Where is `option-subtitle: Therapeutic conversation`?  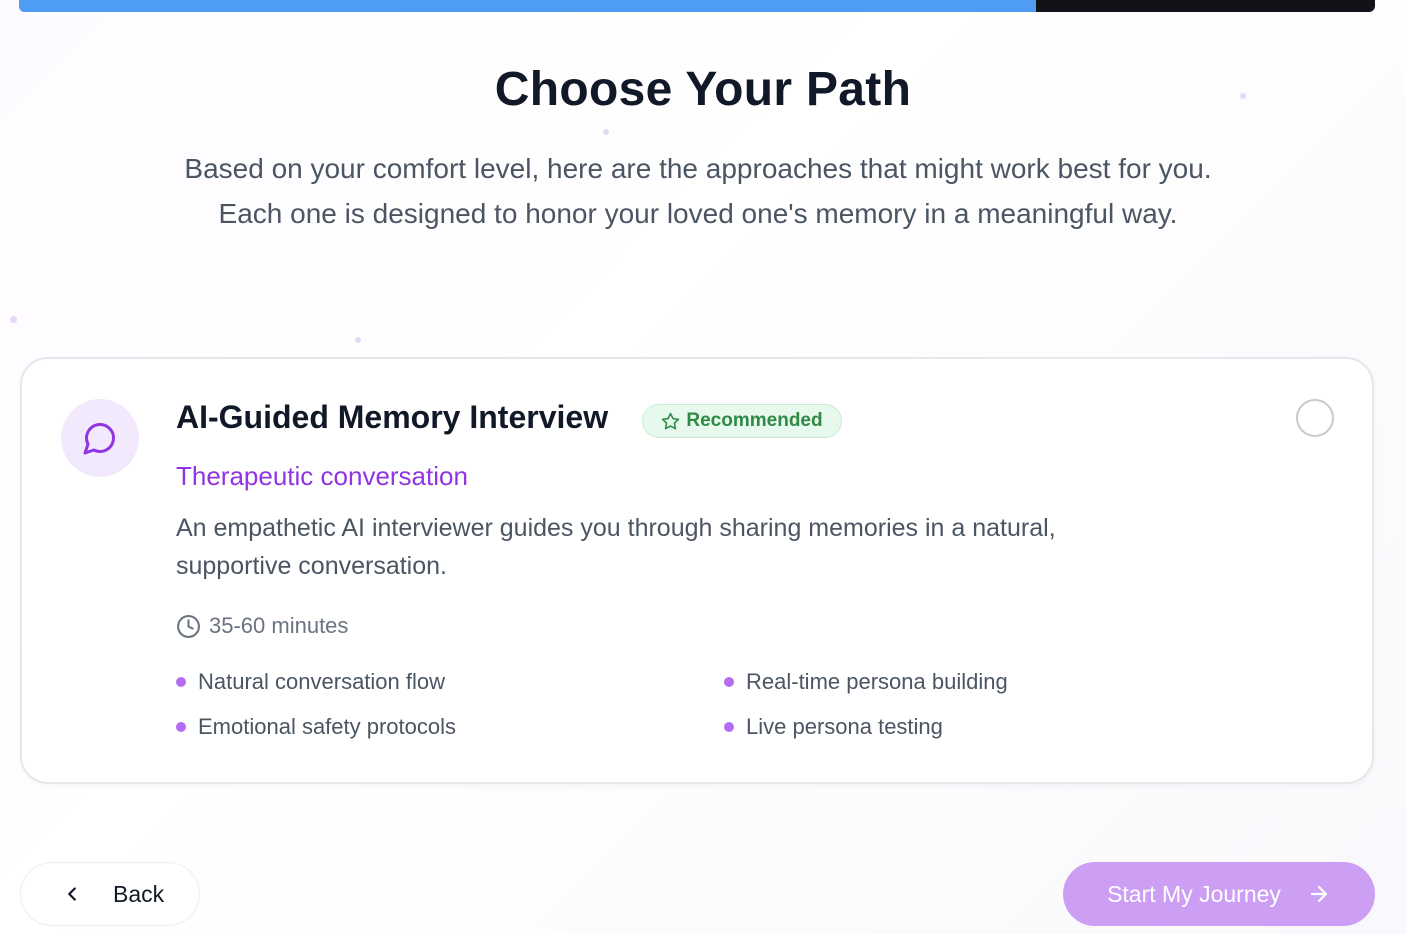
option-subtitle: Therapeutic conversation is located at coordinates (322, 476).